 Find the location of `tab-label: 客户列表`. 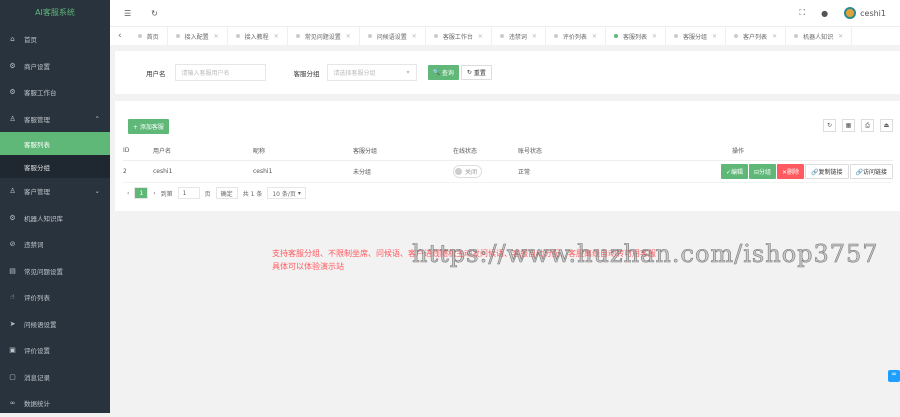

tab-label: 客户列表 is located at coordinates (755, 37).